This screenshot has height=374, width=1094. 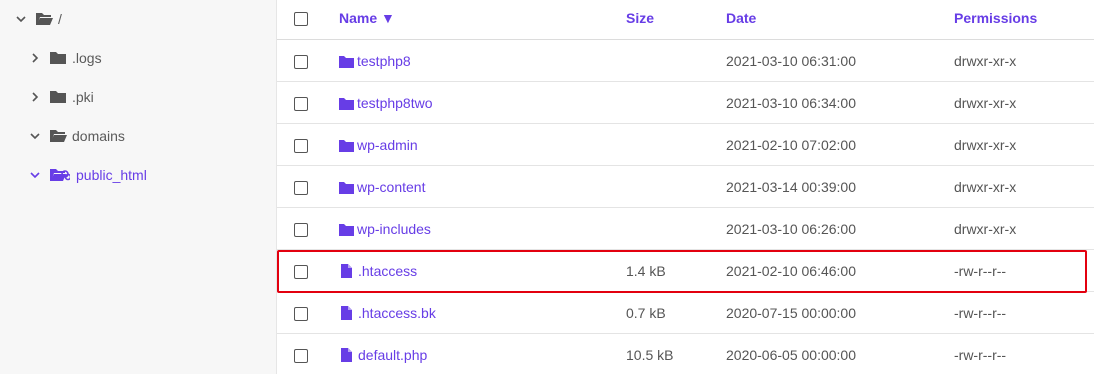 I want to click on file-name-cell: .htaccess.bk, so click(x=387, y=313).